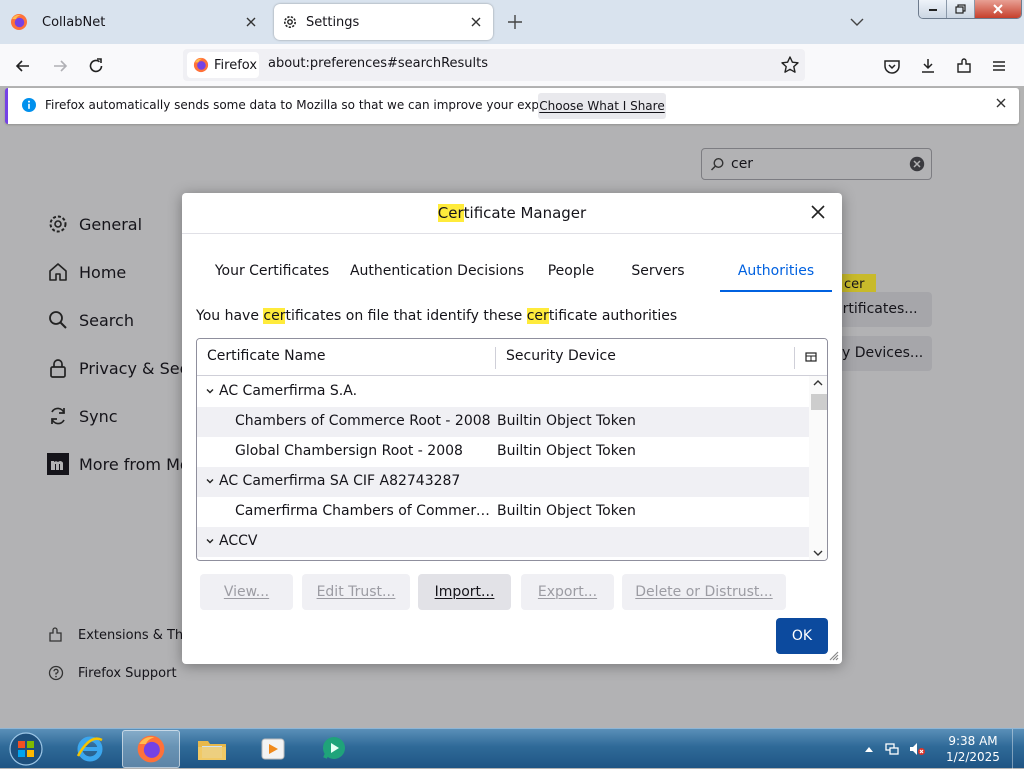  What do you see at coordinates (961, 9) in the screenshot?
I see `maximize-button` at bounding box center [961, 9].